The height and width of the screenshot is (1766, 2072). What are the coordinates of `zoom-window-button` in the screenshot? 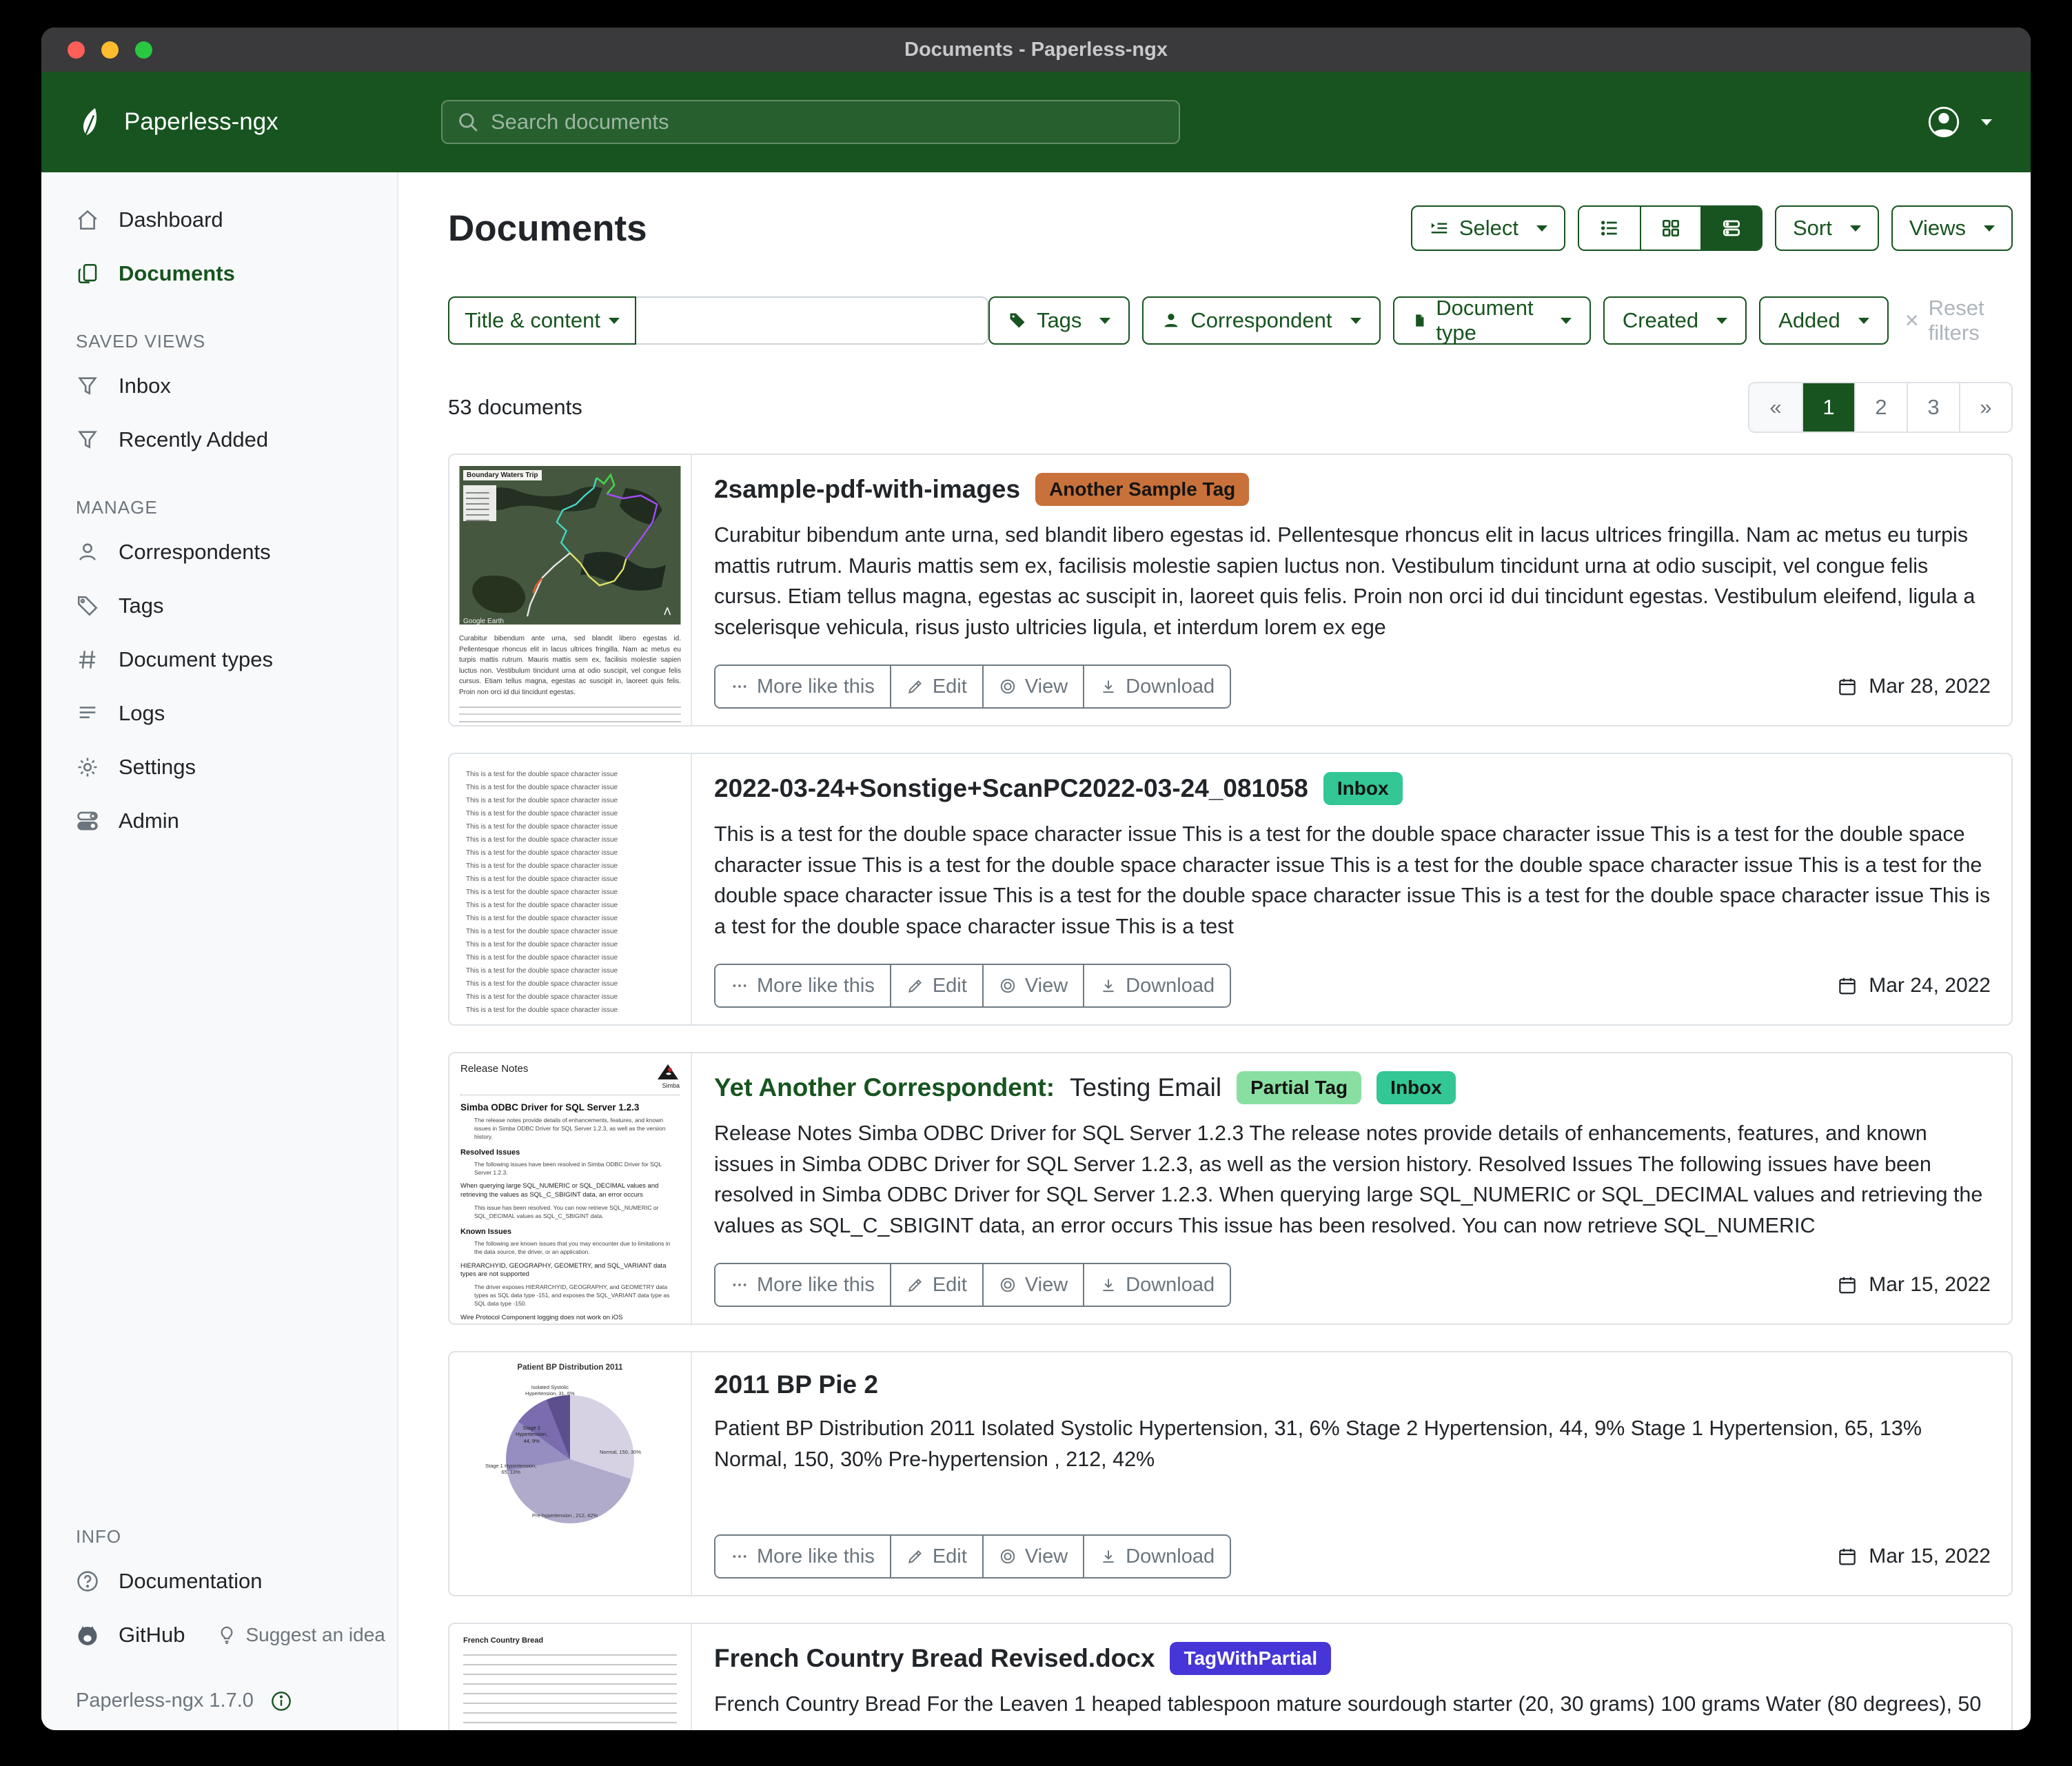 It's located at (143, 50).